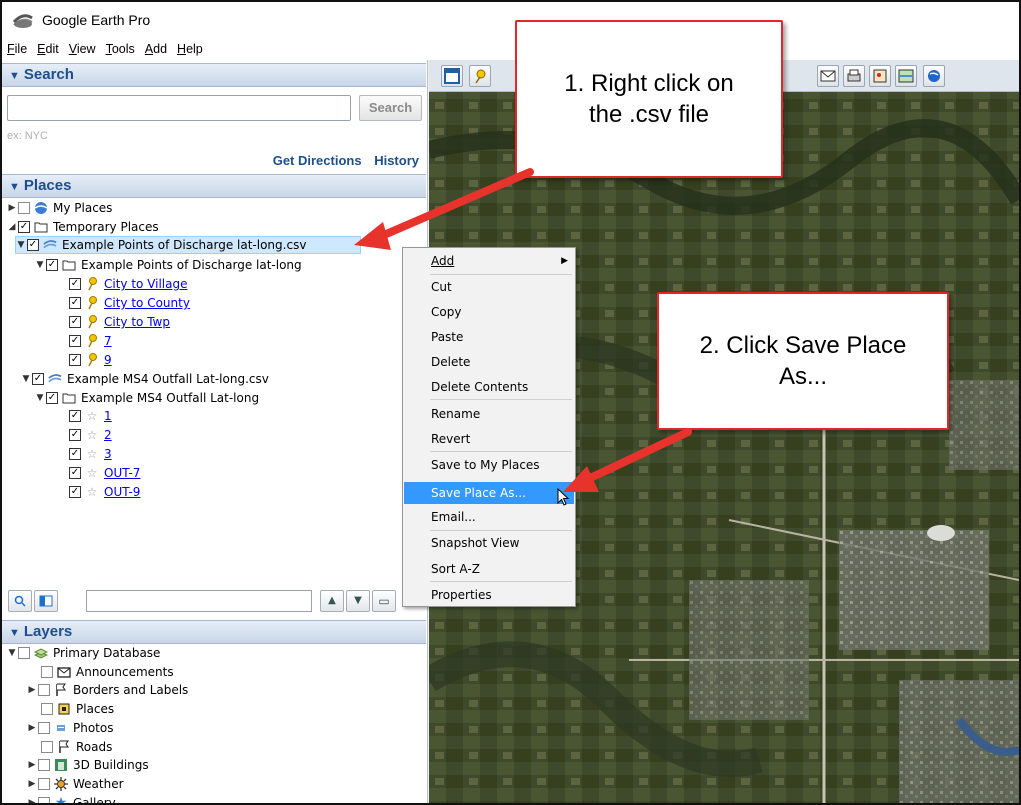  Describe the element at coordinates (12, 227) in the screenshot. I see `collapse-arrow-icon: ◢` at that location.